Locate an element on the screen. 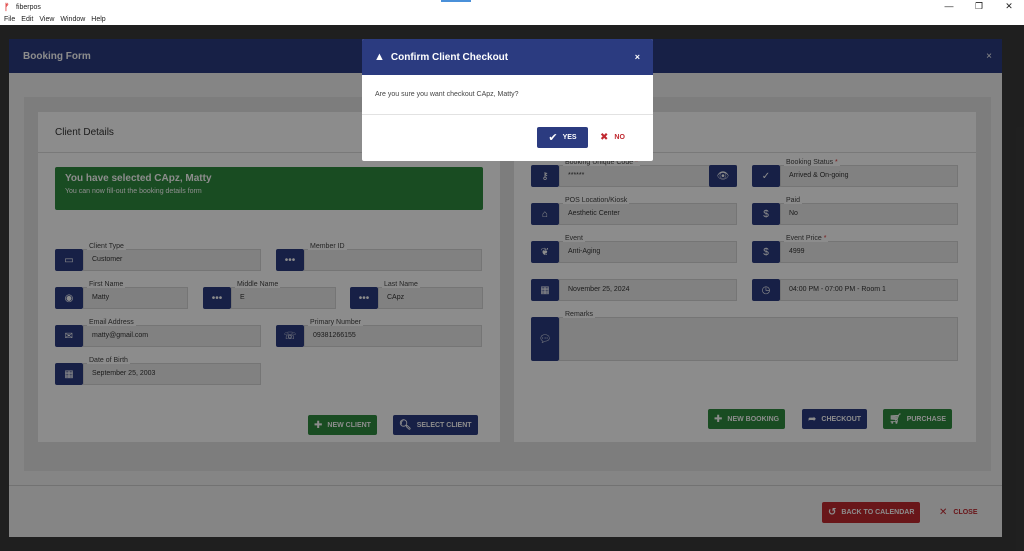 The image size is (1024, 551). menu-edit: Edit is located at coordinates (27, 19).